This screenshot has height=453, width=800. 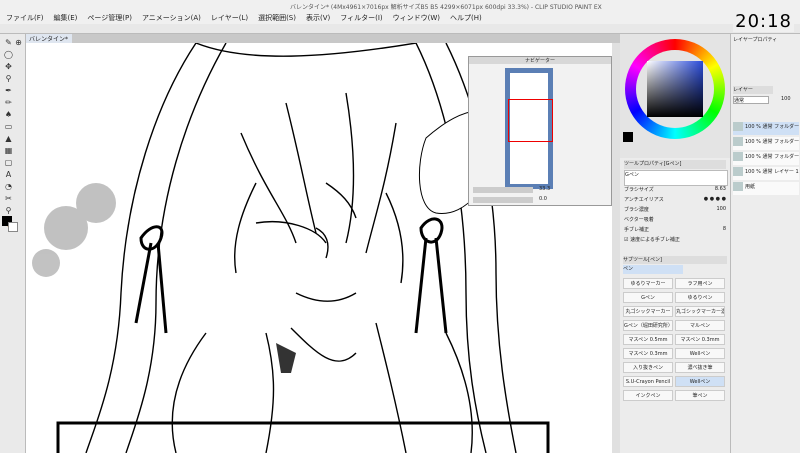 I want to click on subtool-item: マルペン, so click(x=700, y=325).